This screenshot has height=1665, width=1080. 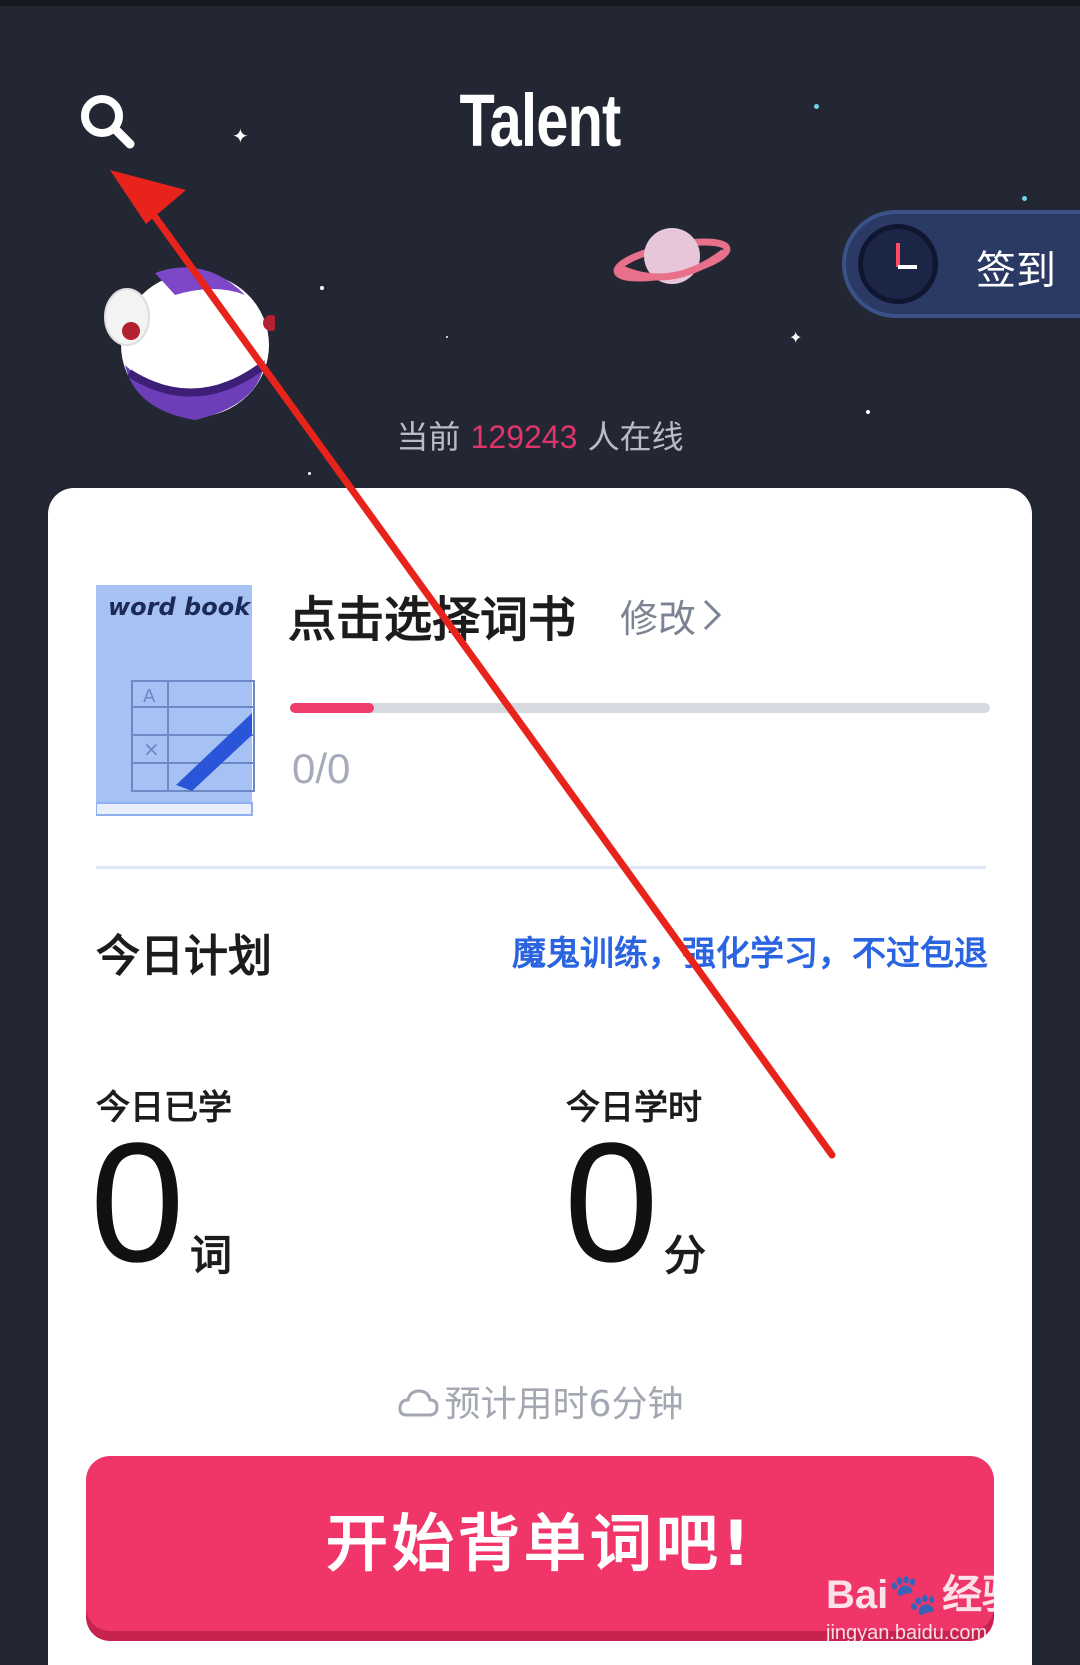 I want to click on learned-value: 0, so click(x=137, y=1203).